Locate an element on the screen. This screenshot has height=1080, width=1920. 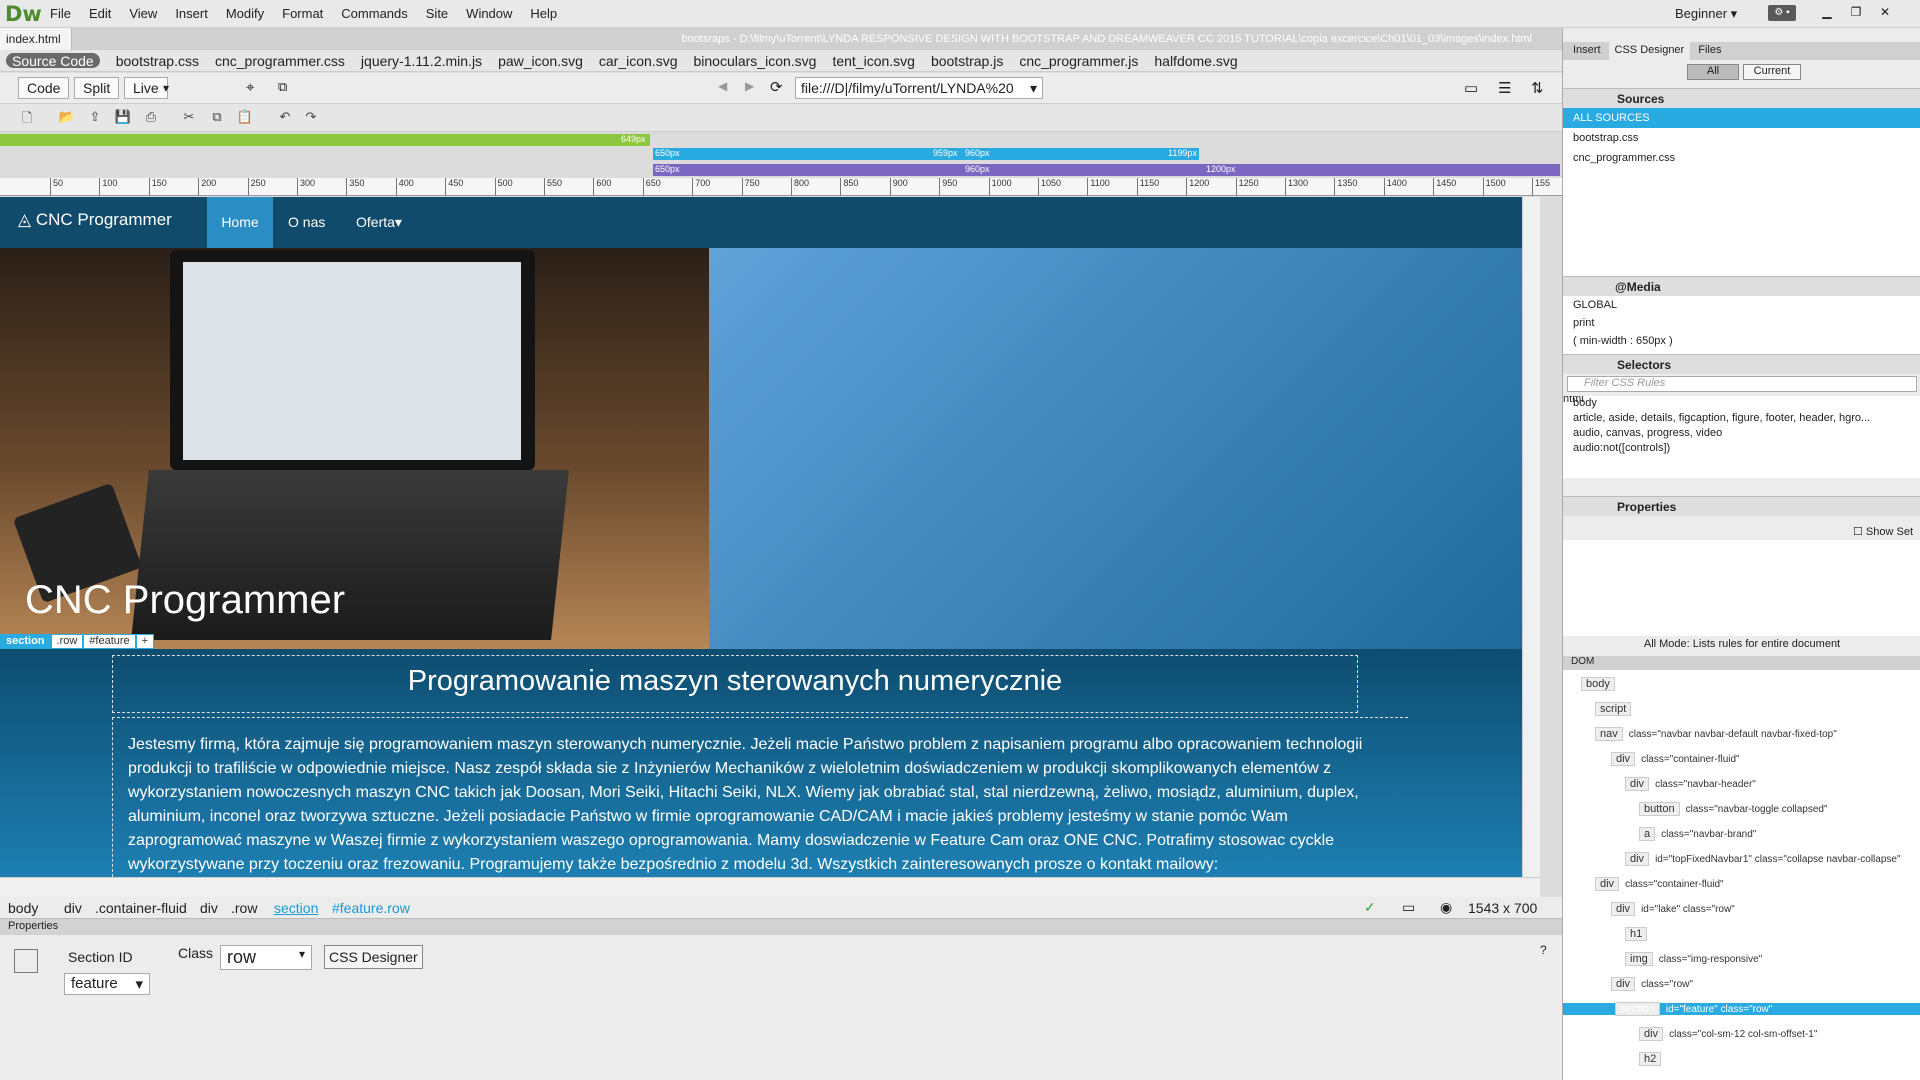
related-file: car_icon.svg is located at coordinates (638, 61).